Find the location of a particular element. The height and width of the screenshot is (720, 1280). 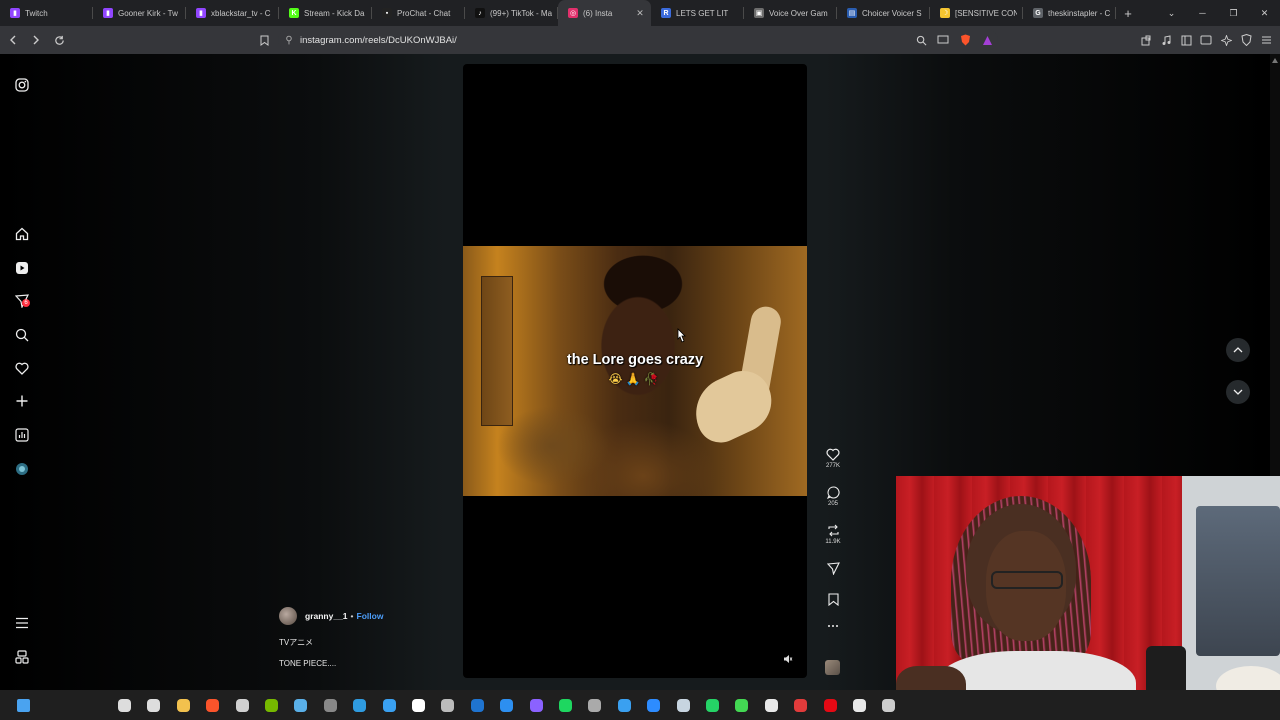

app2-icon is located at coordinates (801, 705).